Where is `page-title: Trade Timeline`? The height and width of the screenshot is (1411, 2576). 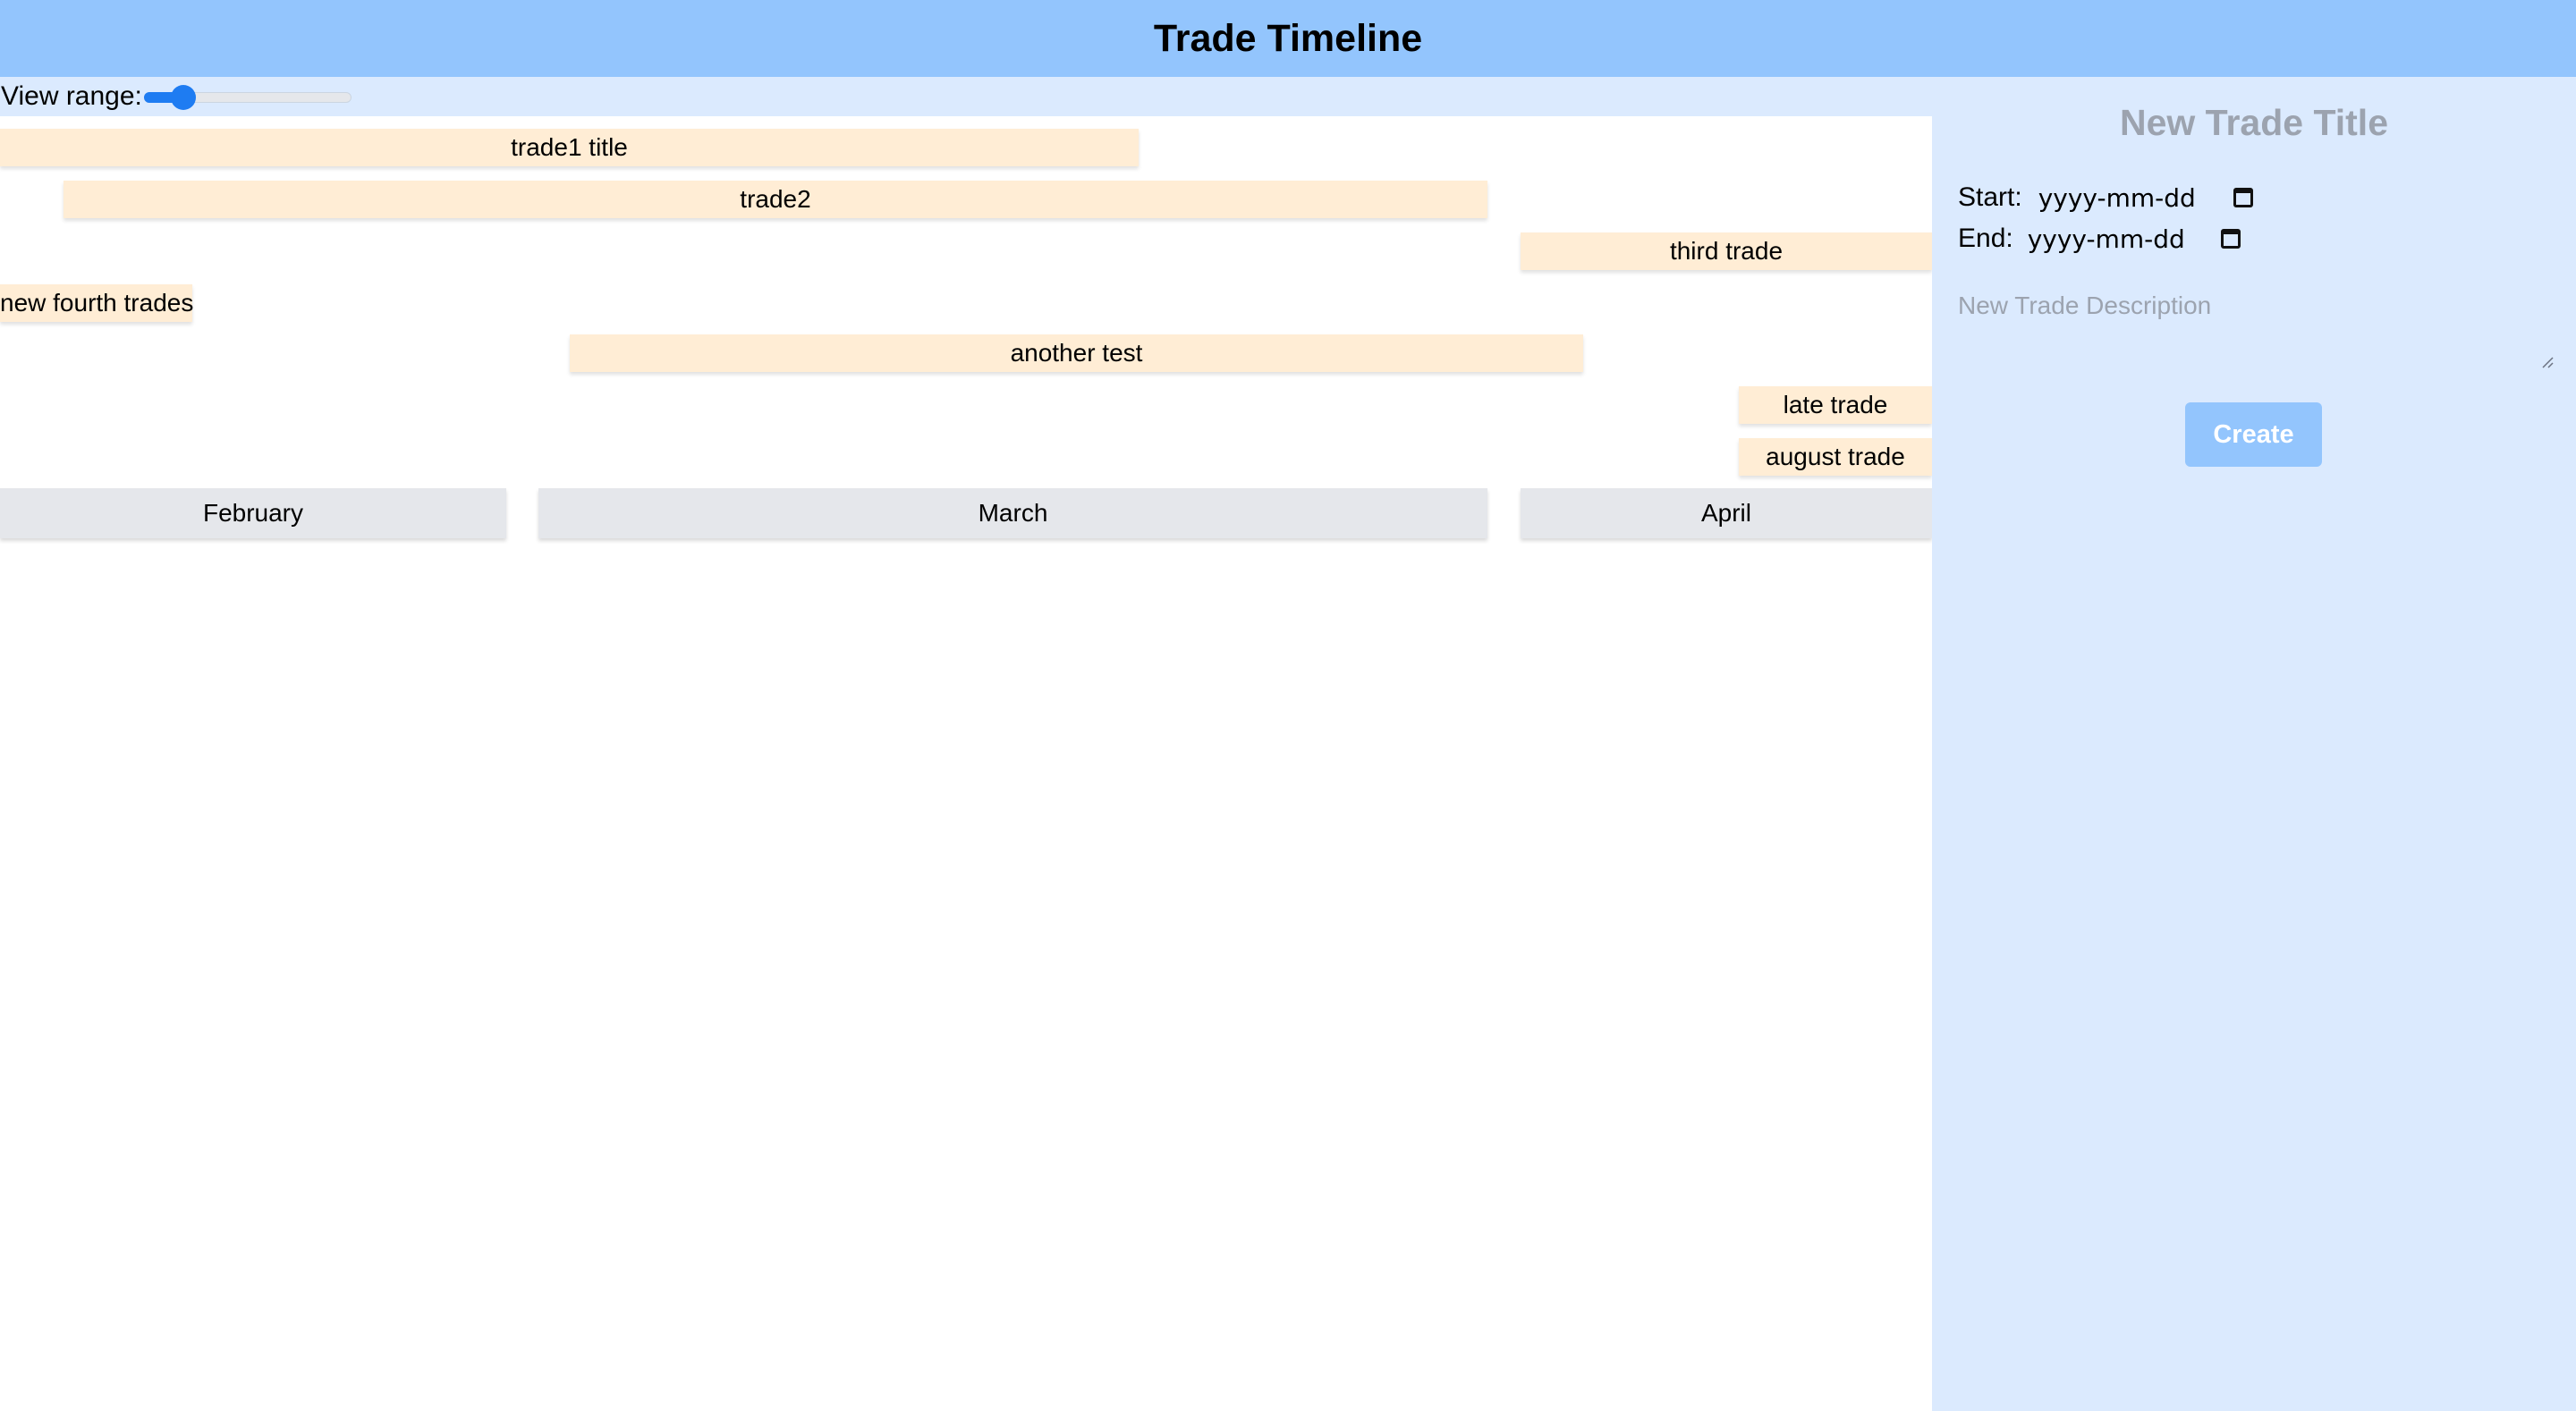 page-title: Trade Timeline is located at coordinates (1288, 38).